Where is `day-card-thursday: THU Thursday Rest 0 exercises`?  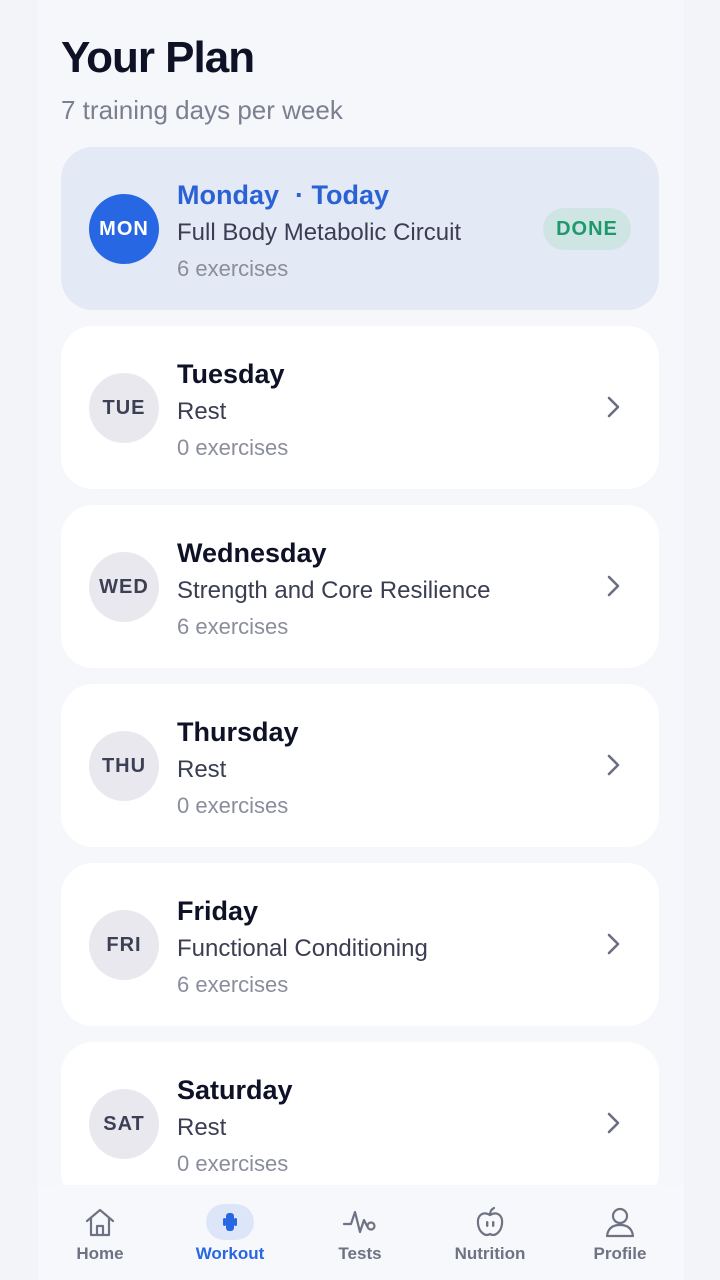 day-card-thursday: THU Thursday Rest 0 exercises is located at coordinates (360, 765).